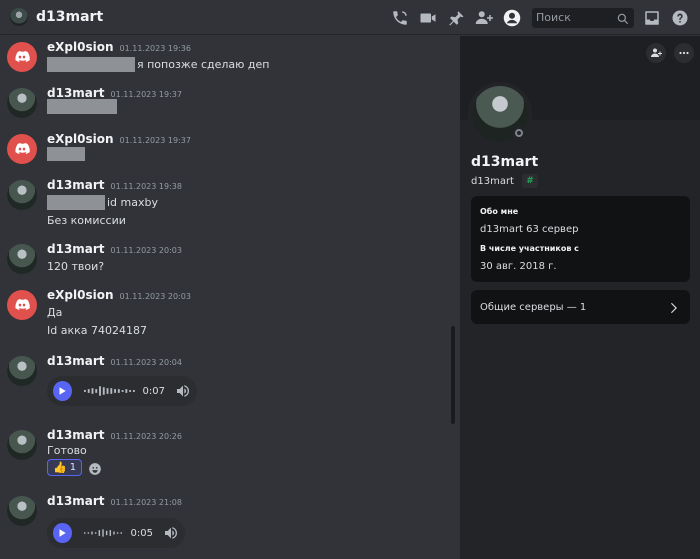 The height and width of the screenshot is (559, 700). What do you see at coordinates (428, 18) in the screenshot?
I see `video-call-icon` at bounding box center [428, 18].